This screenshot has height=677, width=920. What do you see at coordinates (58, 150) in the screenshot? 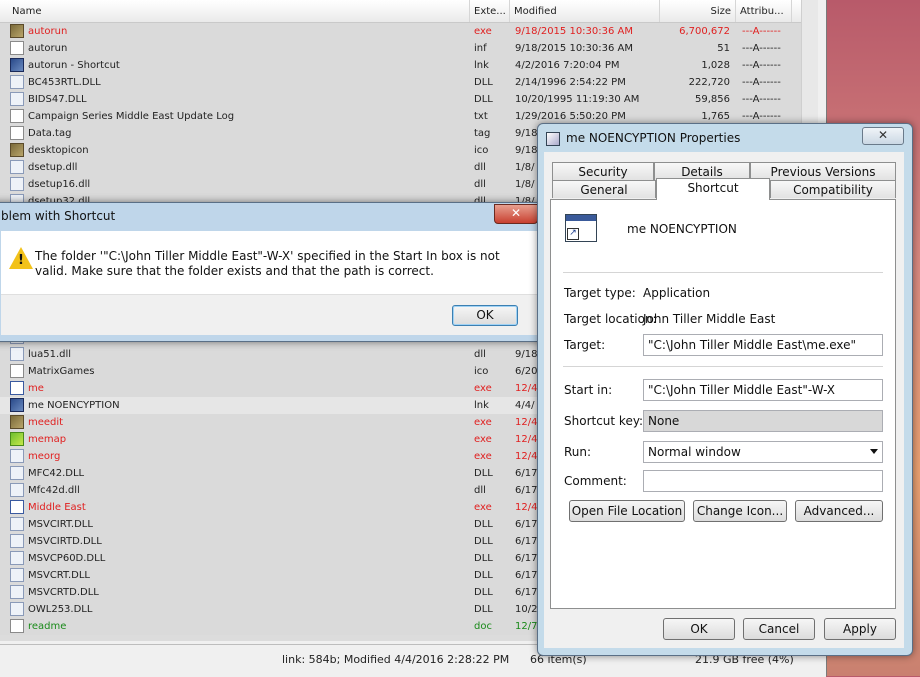
I see `file-name: desktopicon` at bounding box center [58, 150].